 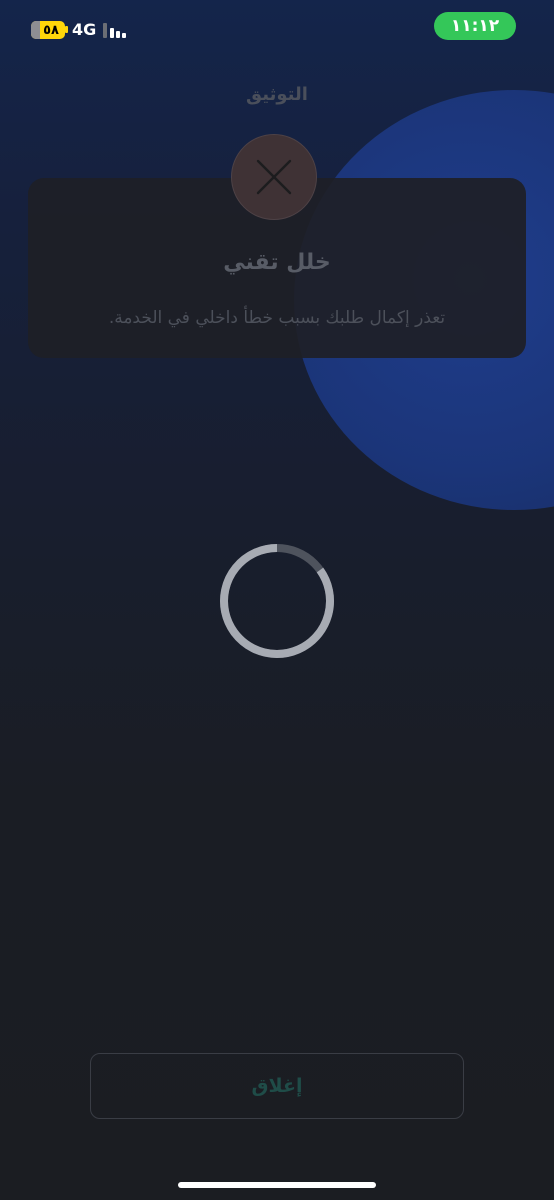 What do you see at coordinates (277, 94) in the screenshot?
I see `page-title: التوثيق` at bounding box center [277, 94].